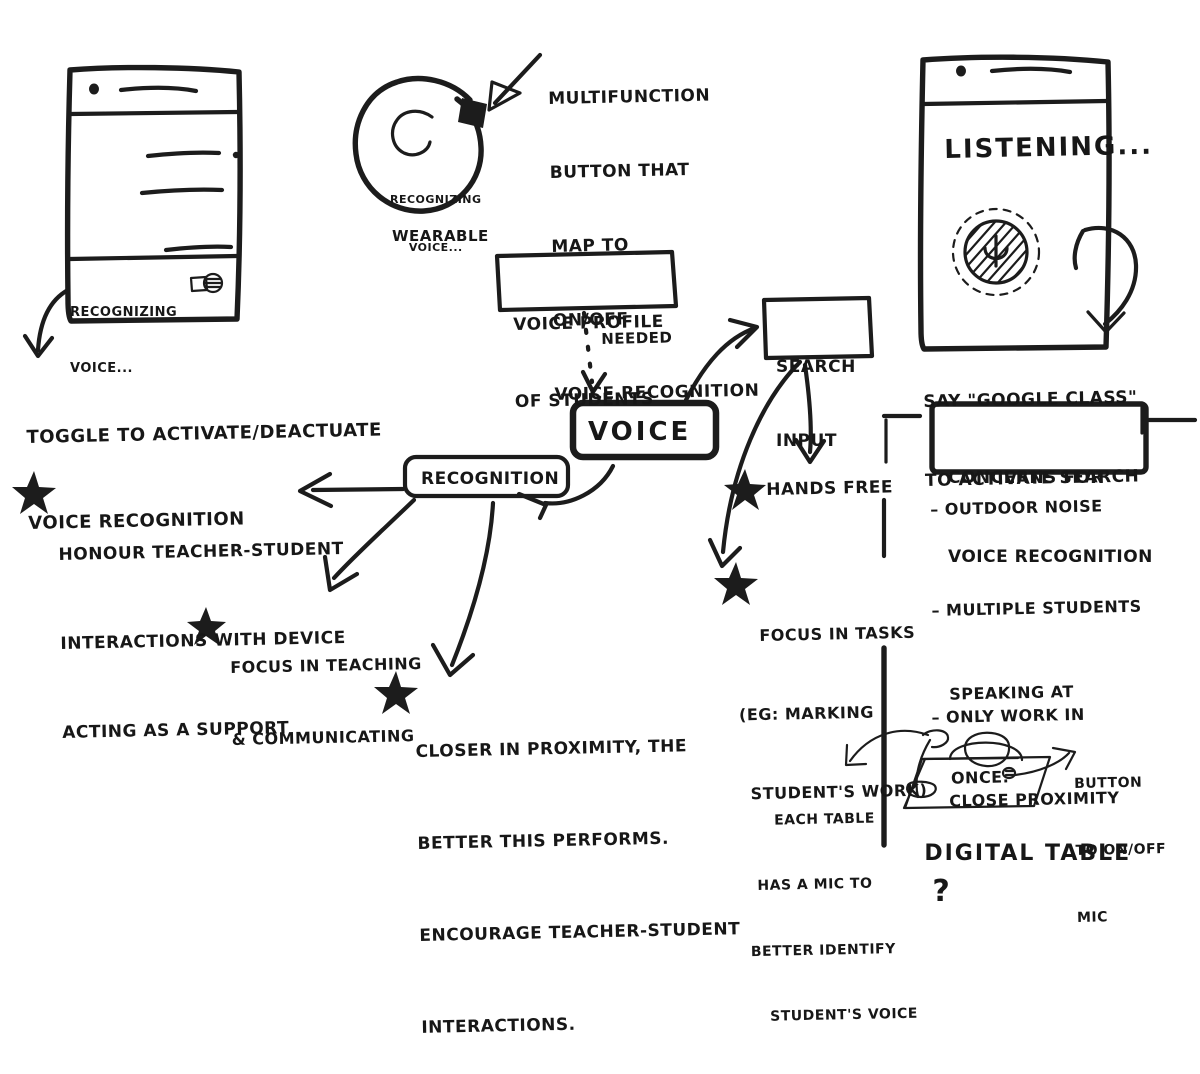 This screenshot has height=1074, width=1200. What do you see at coordinates (543, 841) in the screenshot?
I see `bullet-proximity-line-1: BETTER THIS PERFORMS.` at bounding box center [543, 841].